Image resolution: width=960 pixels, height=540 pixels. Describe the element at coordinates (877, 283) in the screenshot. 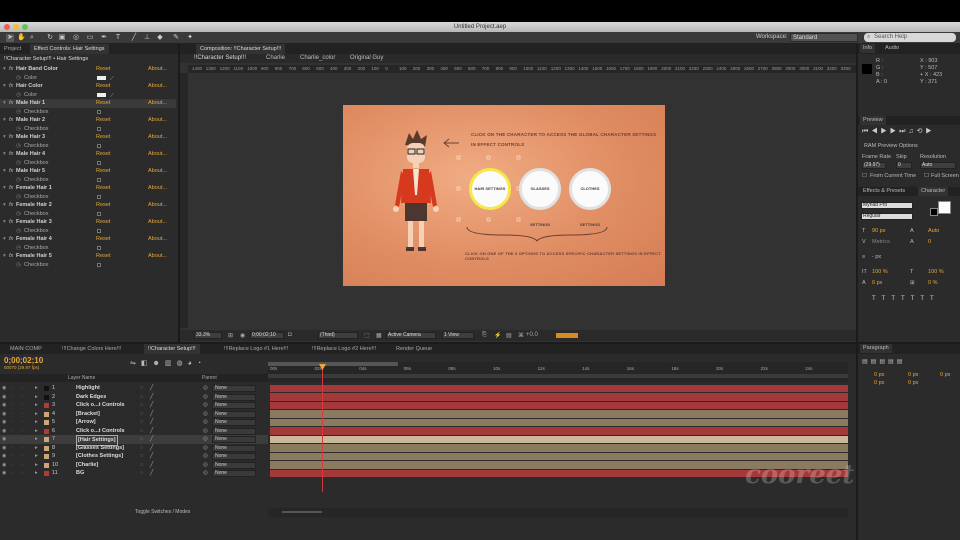

I see `baseline-value: 0 px` at that location.